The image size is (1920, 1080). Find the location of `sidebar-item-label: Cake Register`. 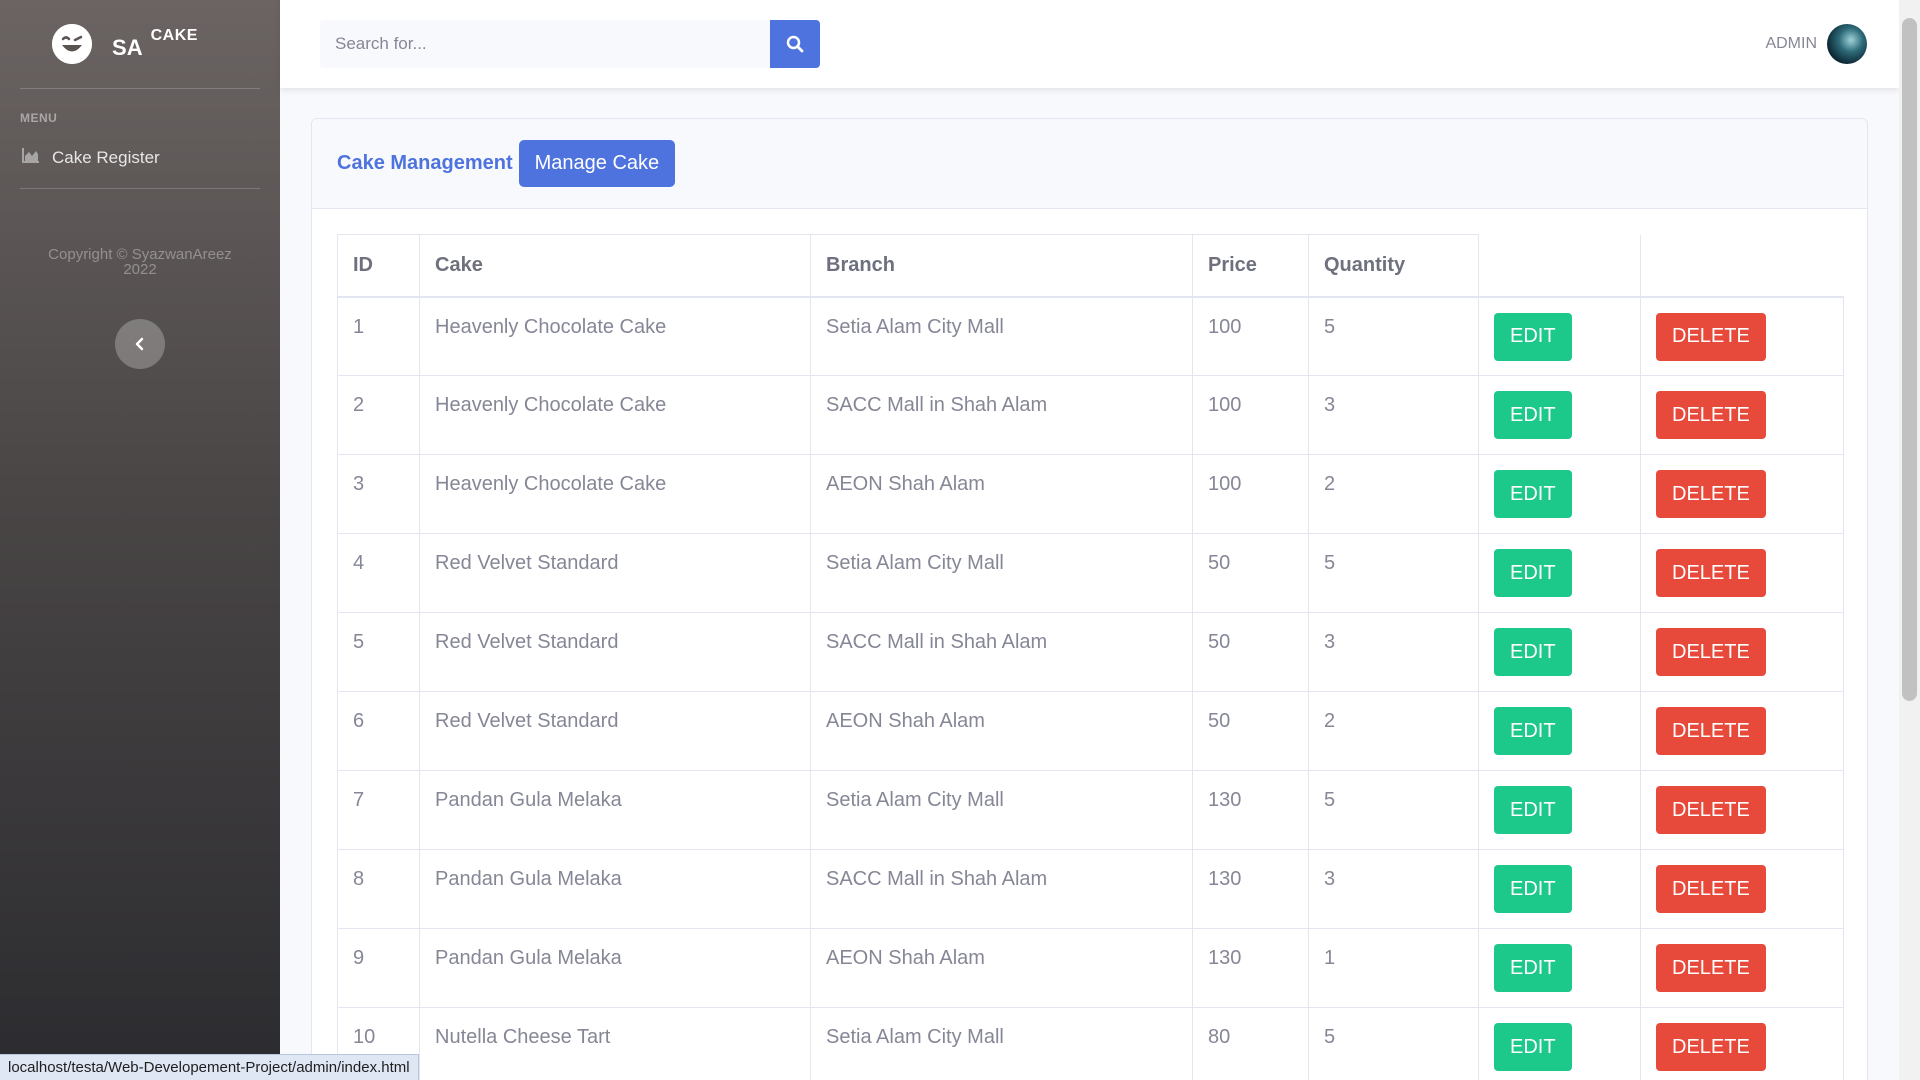

sidebar-item-label: Cake Register is located at coordinates (106, 157).